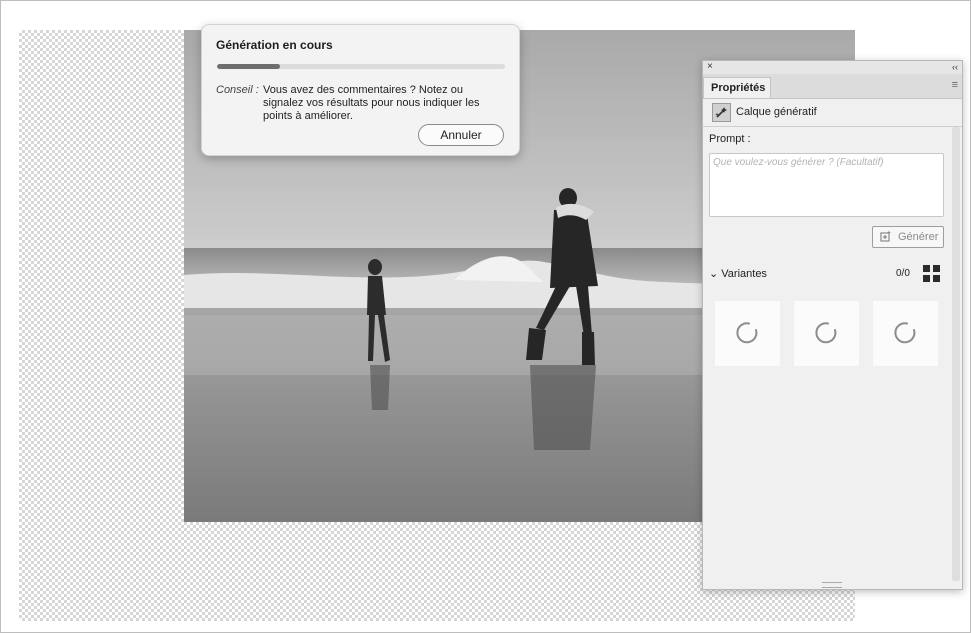 This screenshot has width=971, height=633. I want to click on collapse-panel-icon: ‹‹, so click(955, 67).